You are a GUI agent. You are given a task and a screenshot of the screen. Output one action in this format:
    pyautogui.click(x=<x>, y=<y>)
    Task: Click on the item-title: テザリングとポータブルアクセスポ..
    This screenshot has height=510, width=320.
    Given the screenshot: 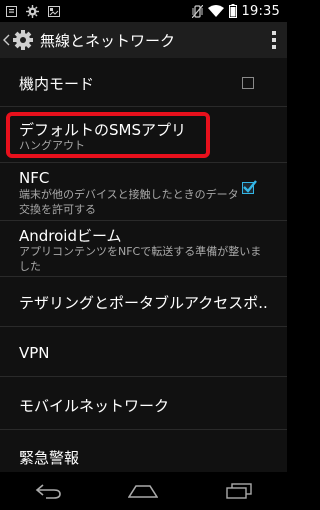 What is the action you would take?
    pyautogui.click(x=143, y=303)
    